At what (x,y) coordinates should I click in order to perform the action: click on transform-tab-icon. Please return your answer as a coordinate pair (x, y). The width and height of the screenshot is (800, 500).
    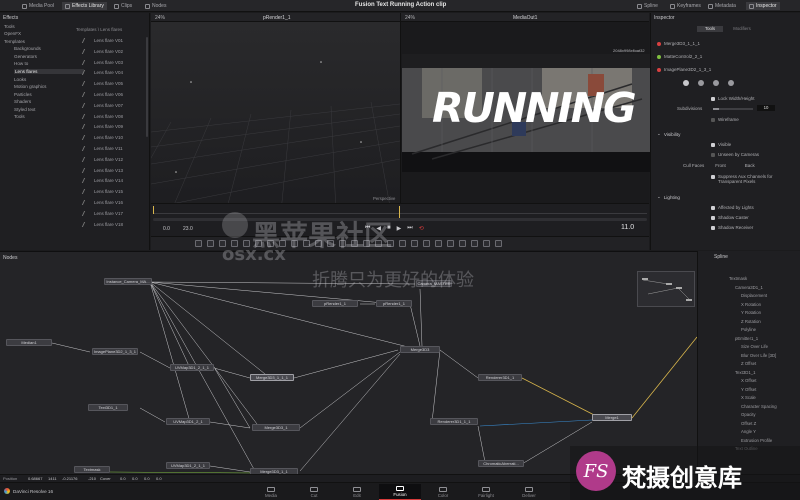
    Looking at the image, I should click on (716, 83).